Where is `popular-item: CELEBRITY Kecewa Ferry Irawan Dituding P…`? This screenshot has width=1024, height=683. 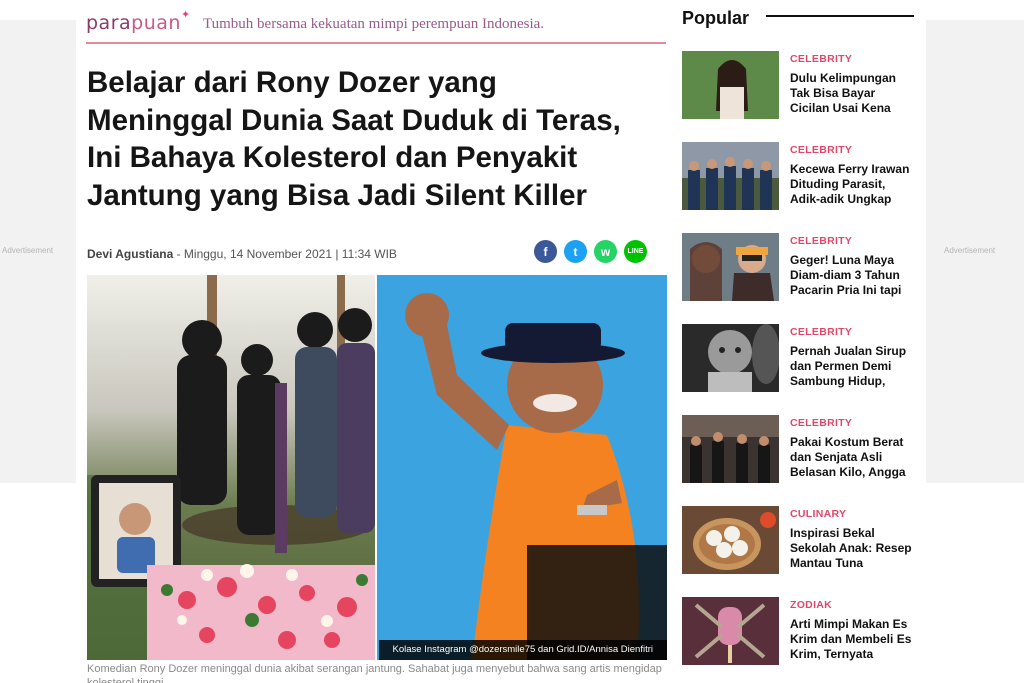 popular-item: CELEBRITY Kecewa Ferry Irawan Dituding P… is located at coordinates (798, 177).